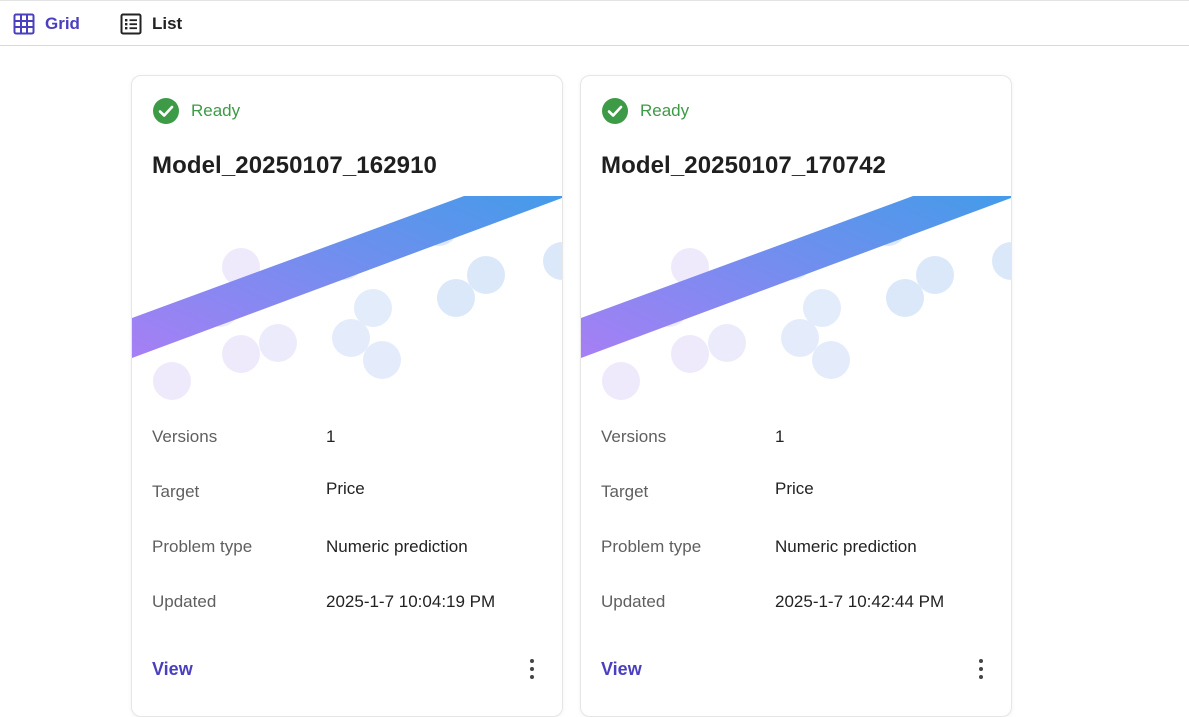  What do you see at coordinates (411, 601) in the screenshot?
I see `updated-value: 2025-1-7 10:04:19 PM` at bounding box center [411, 601].